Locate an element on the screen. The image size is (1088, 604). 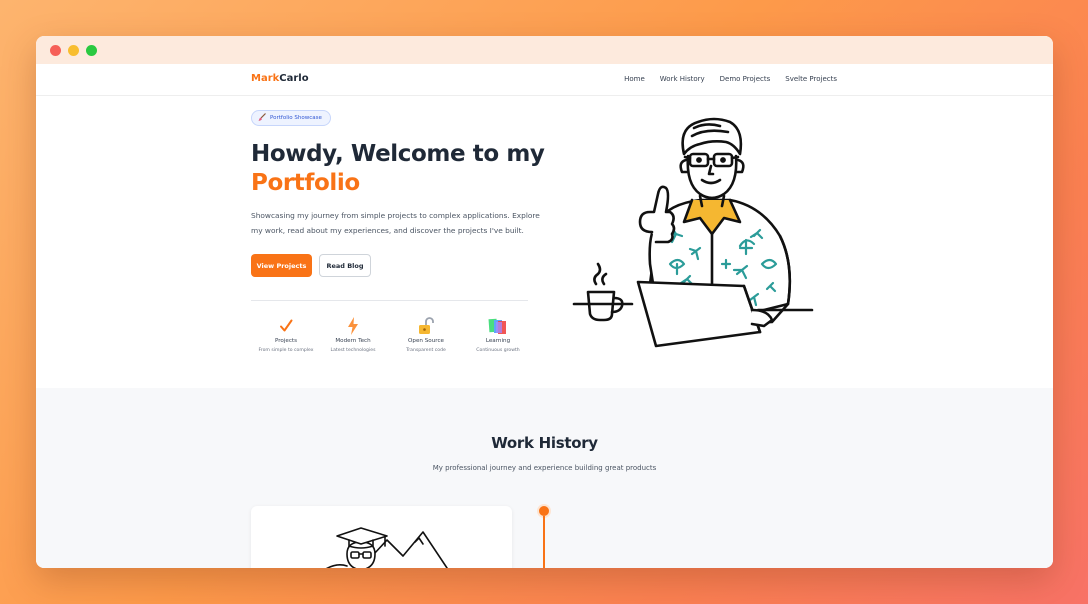
window-titlebar is located at coordinates (544, 50).